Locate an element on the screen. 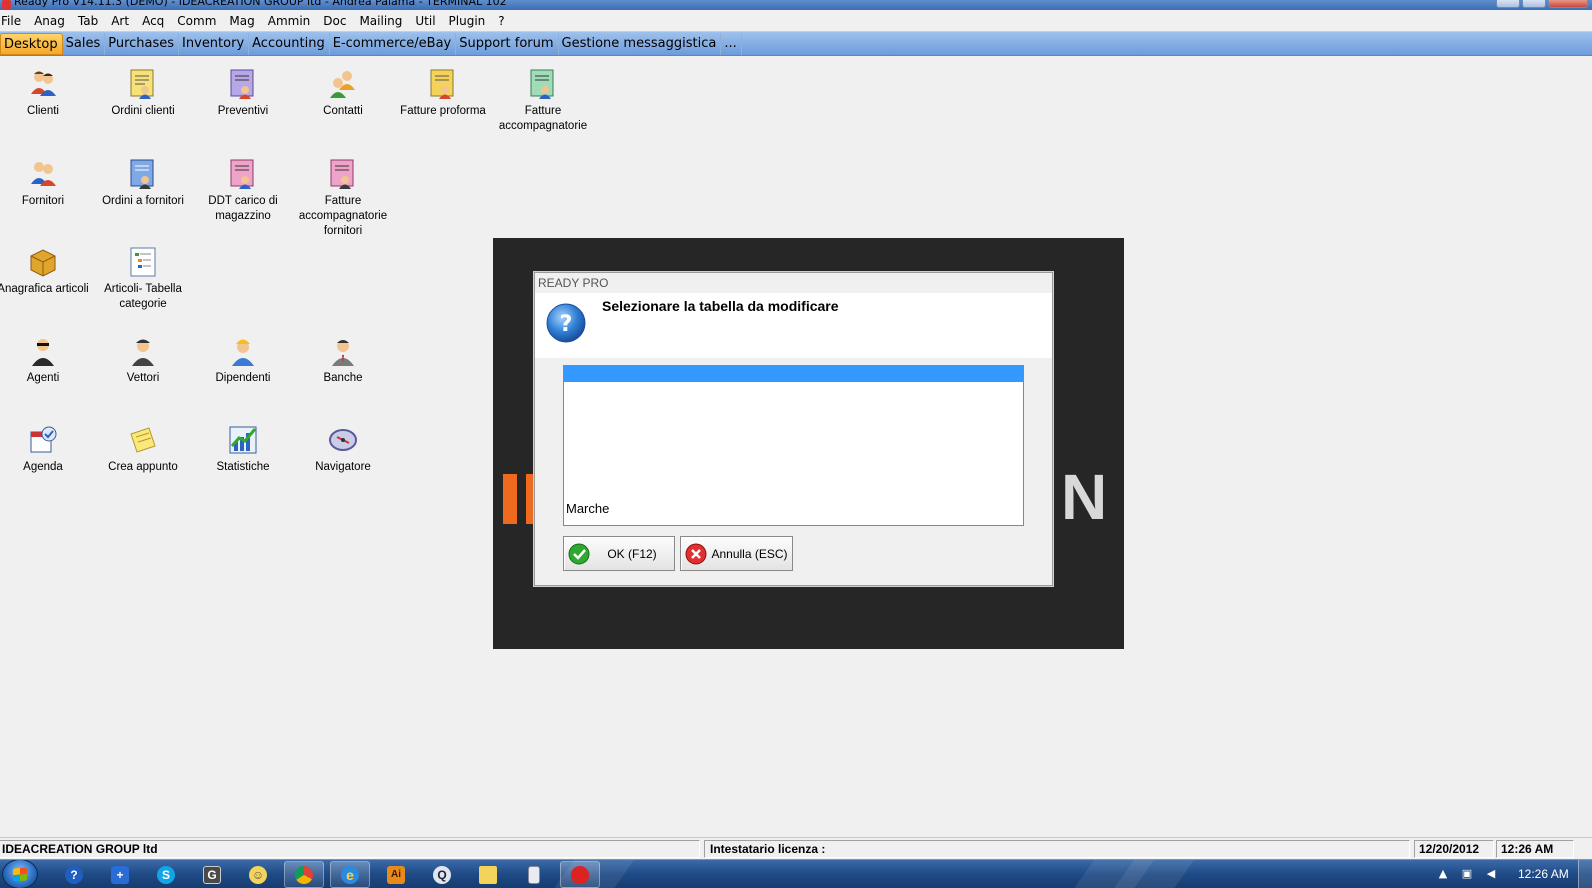 The width and height of the screenshot is (1592, 888). tab-support-forum: Support forum is located at coordinates (507, 43).